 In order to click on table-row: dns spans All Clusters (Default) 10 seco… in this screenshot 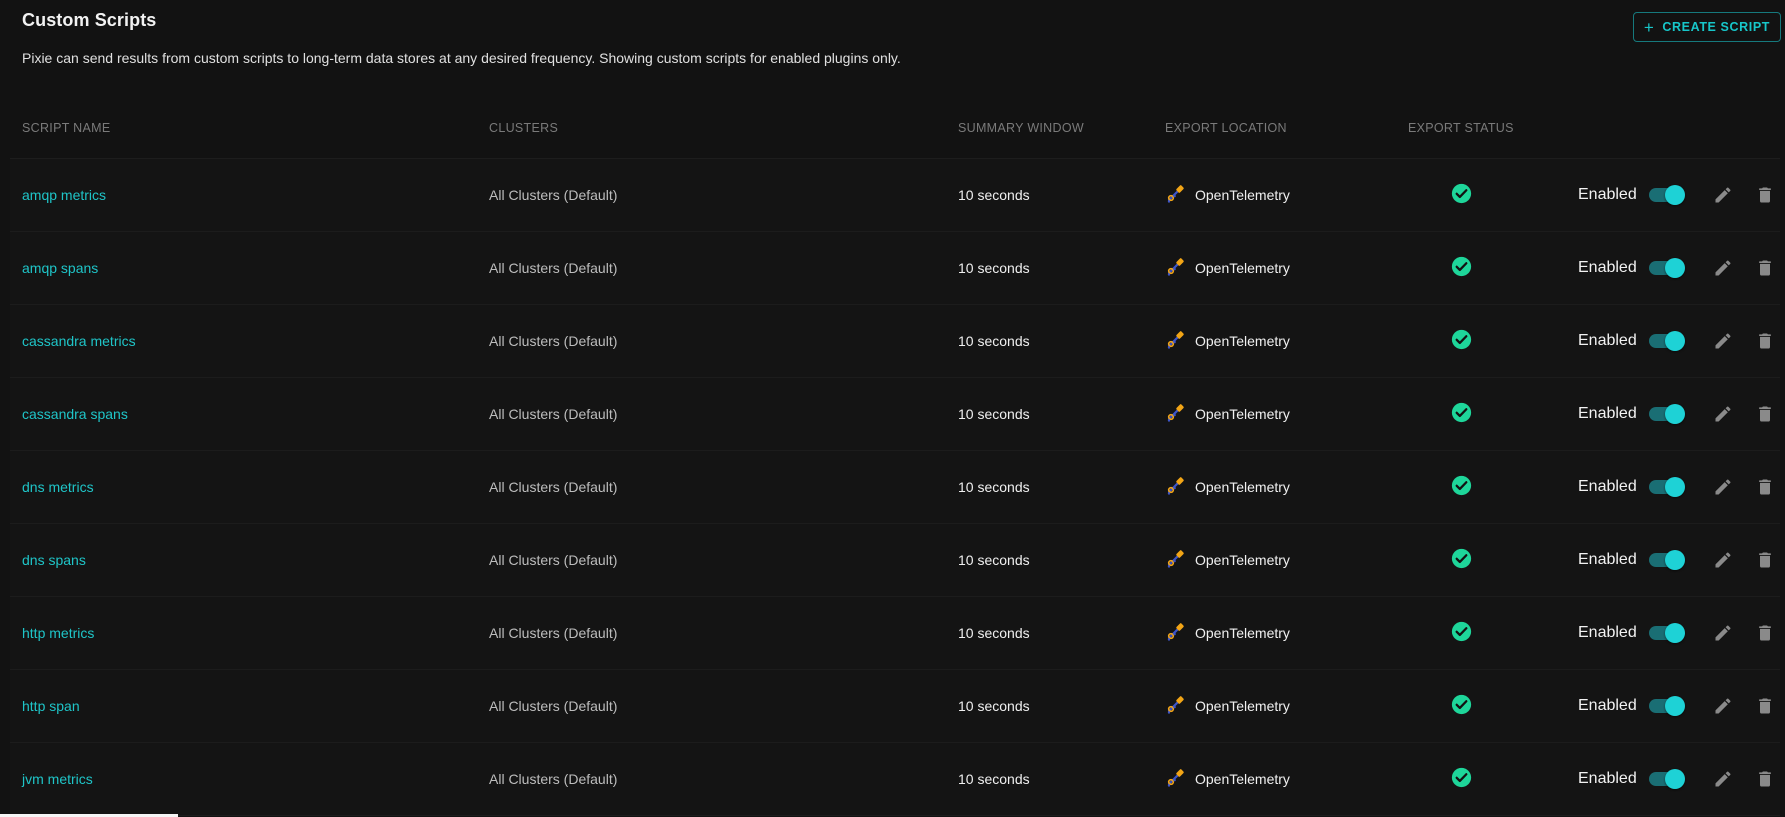, I will do `click(895, 560)`.